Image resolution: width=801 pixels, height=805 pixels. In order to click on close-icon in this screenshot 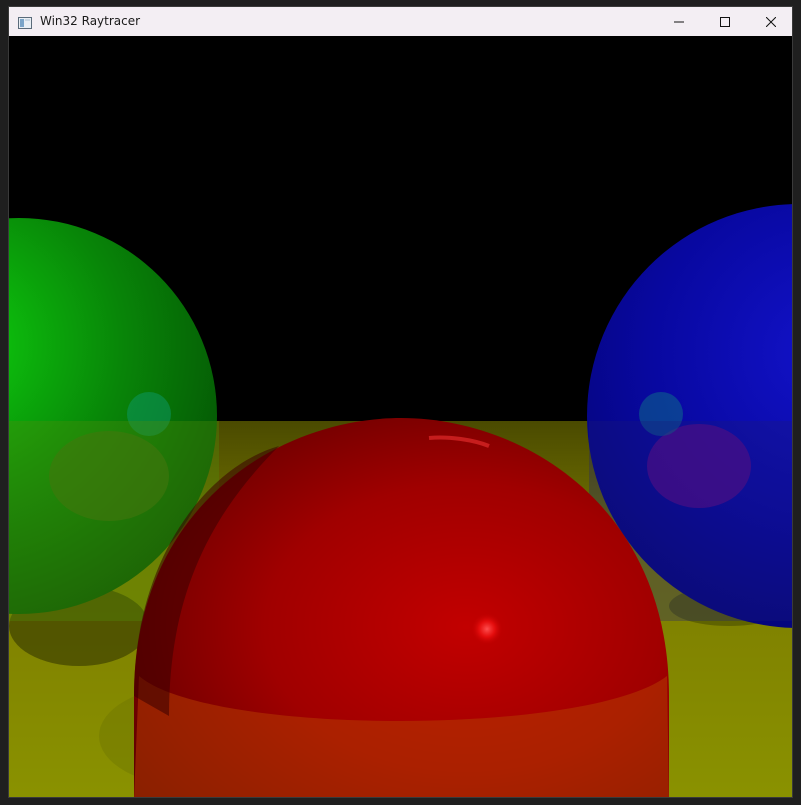, I will do `click(771, 21)`.